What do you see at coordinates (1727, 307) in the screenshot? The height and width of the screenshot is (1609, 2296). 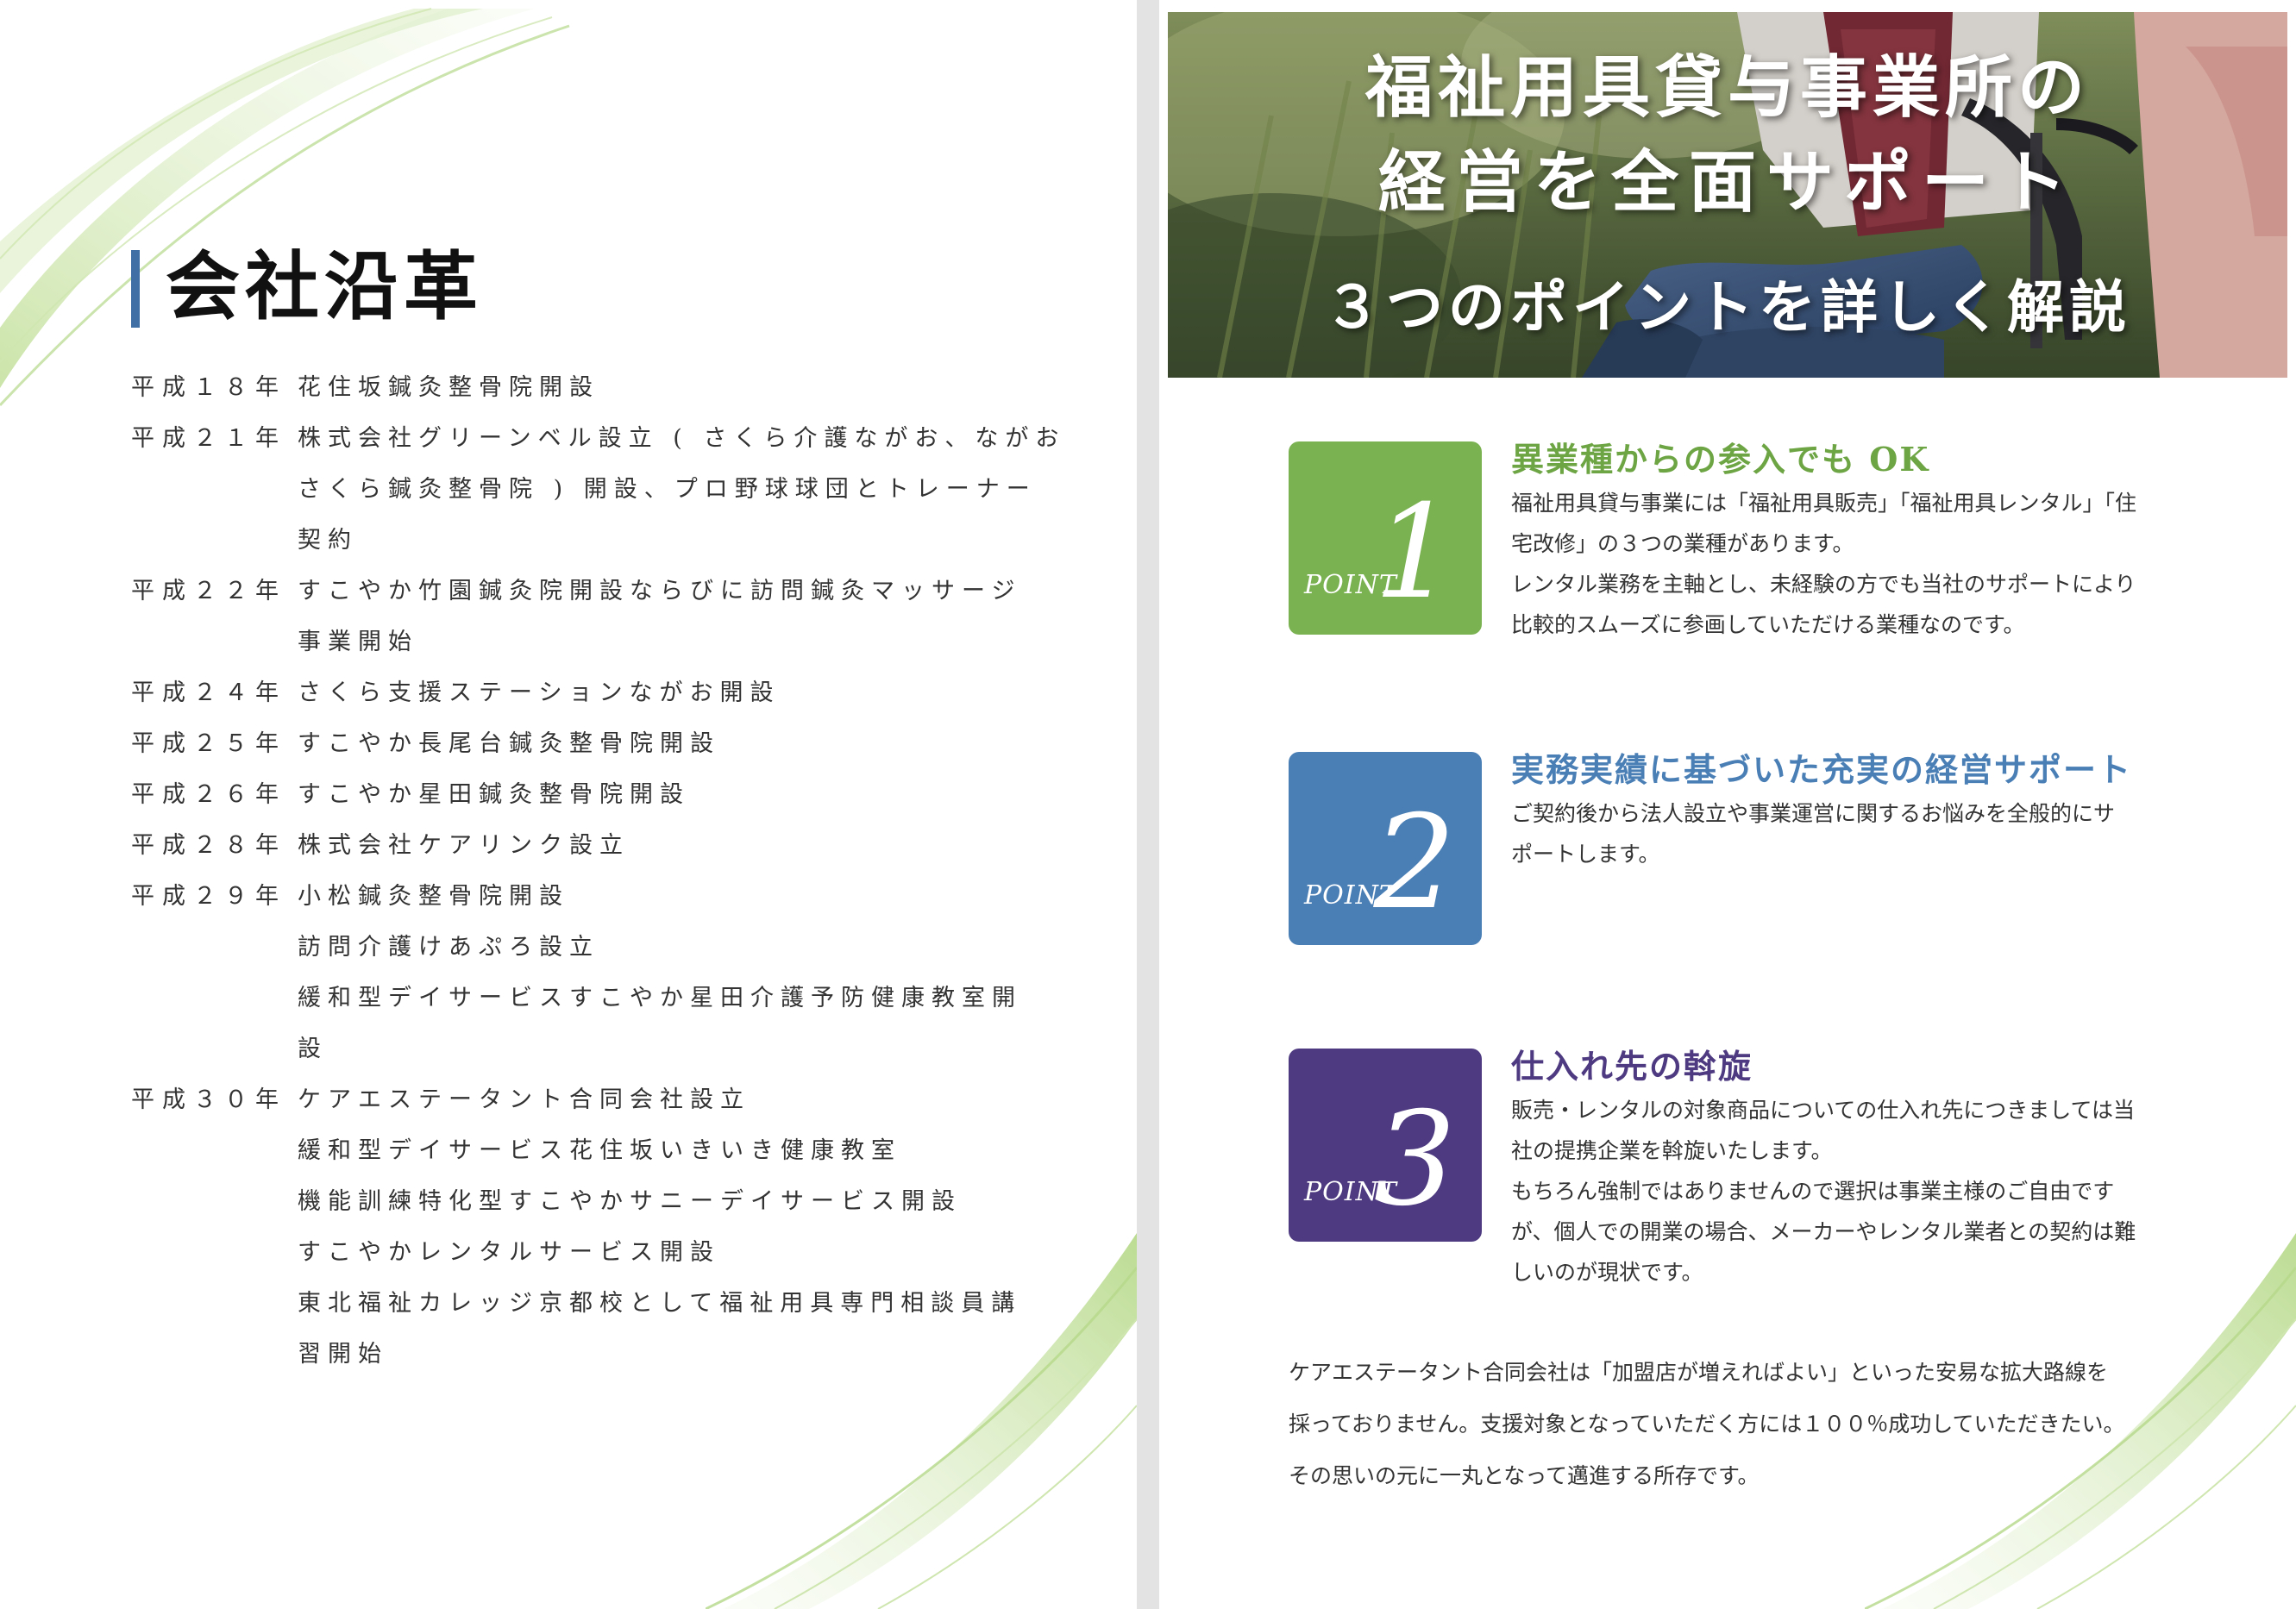 I see `hero-subtitle: ３つのポイントを詳しく解説` at bounding box center [1727, 307].